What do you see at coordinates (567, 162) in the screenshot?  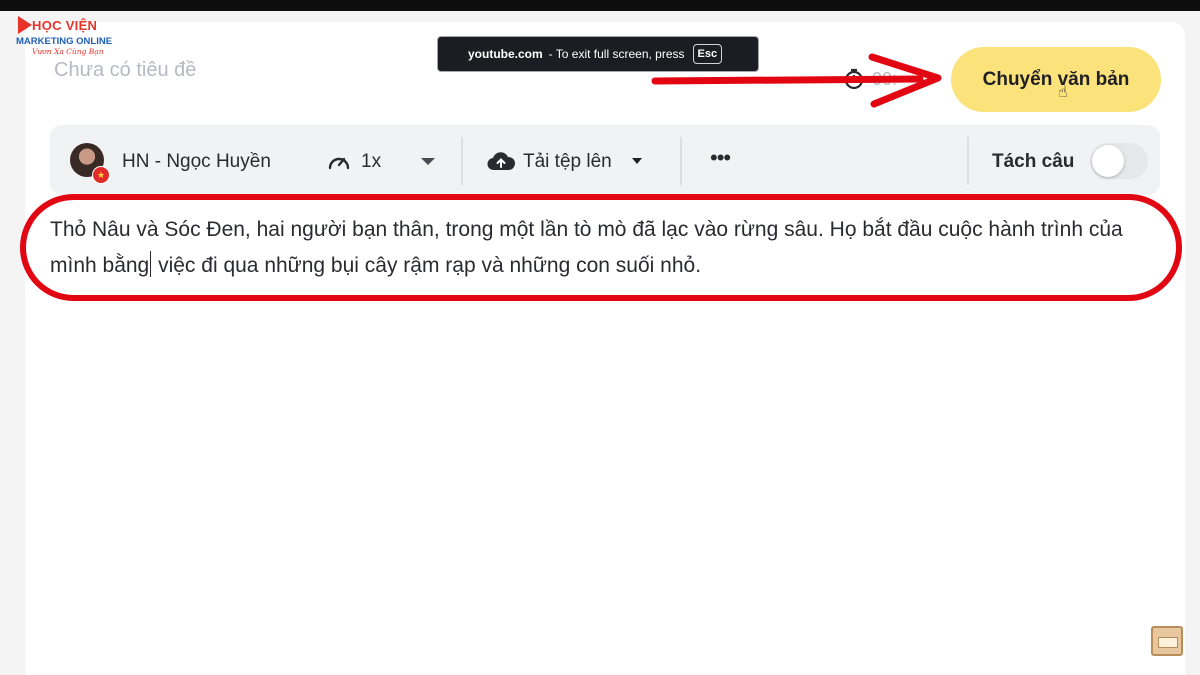 I see `upload-file-button: Tải tệp lên` at bounding box center [567, 162].